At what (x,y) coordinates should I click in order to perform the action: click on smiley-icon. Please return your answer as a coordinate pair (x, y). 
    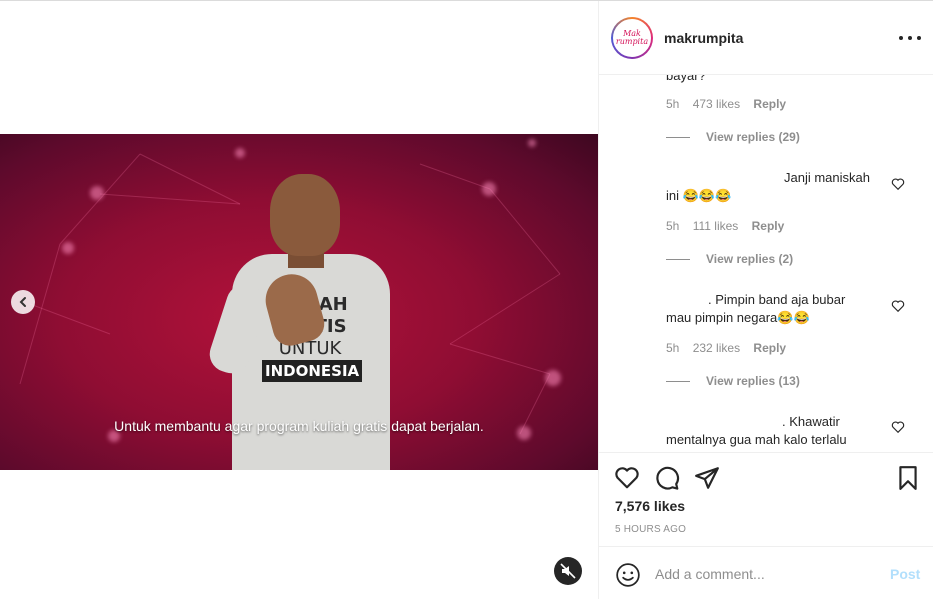
    Looking at the image, I should click on (628, 575).